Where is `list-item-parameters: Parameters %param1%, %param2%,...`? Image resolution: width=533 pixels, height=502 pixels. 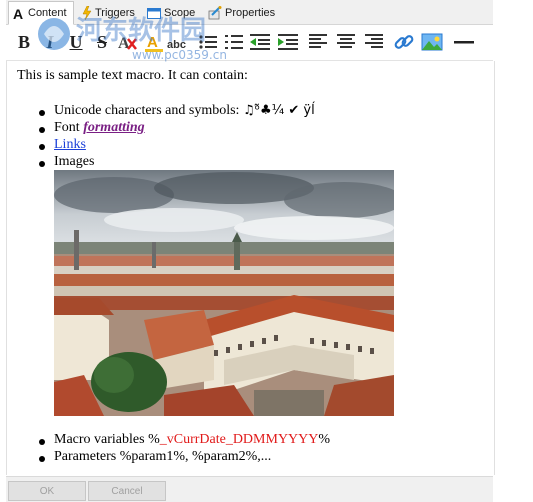
list-item-parameters: Parameters %param1%, %param2%,... is located at coordinates (162, 457).